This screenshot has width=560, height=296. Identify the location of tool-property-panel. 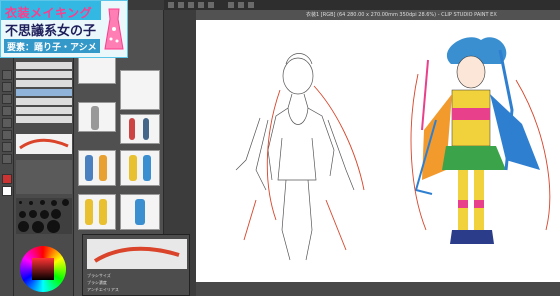
(44, 177).